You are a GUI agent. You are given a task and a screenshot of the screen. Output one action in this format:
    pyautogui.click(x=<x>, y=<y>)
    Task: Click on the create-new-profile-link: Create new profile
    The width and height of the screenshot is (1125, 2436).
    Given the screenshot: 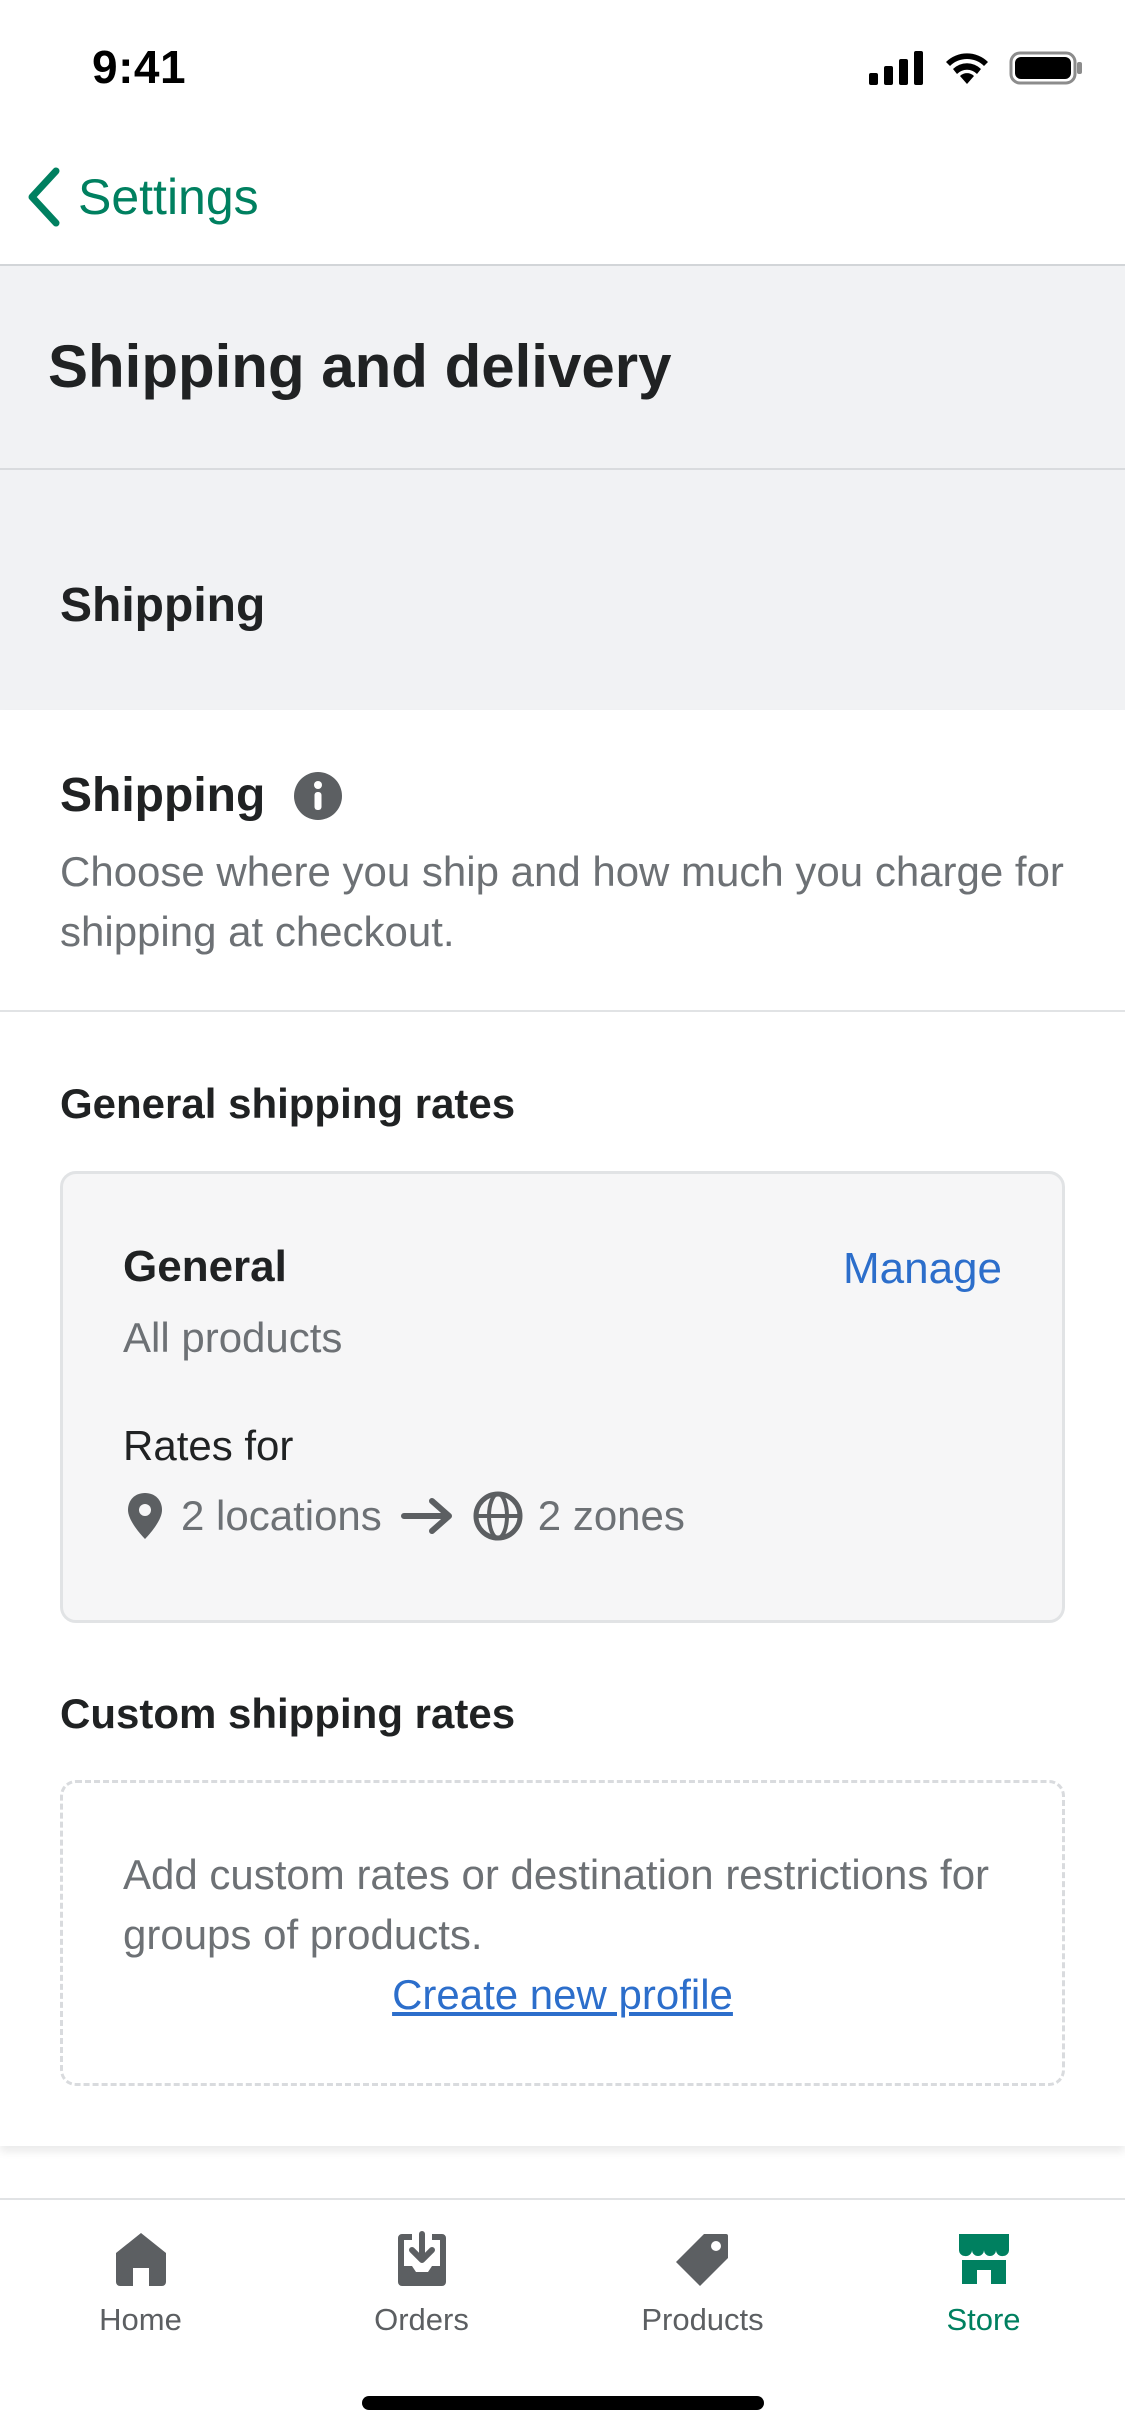 What is the action you would take?
    pyautogui.click(x=562, y=1995)
    